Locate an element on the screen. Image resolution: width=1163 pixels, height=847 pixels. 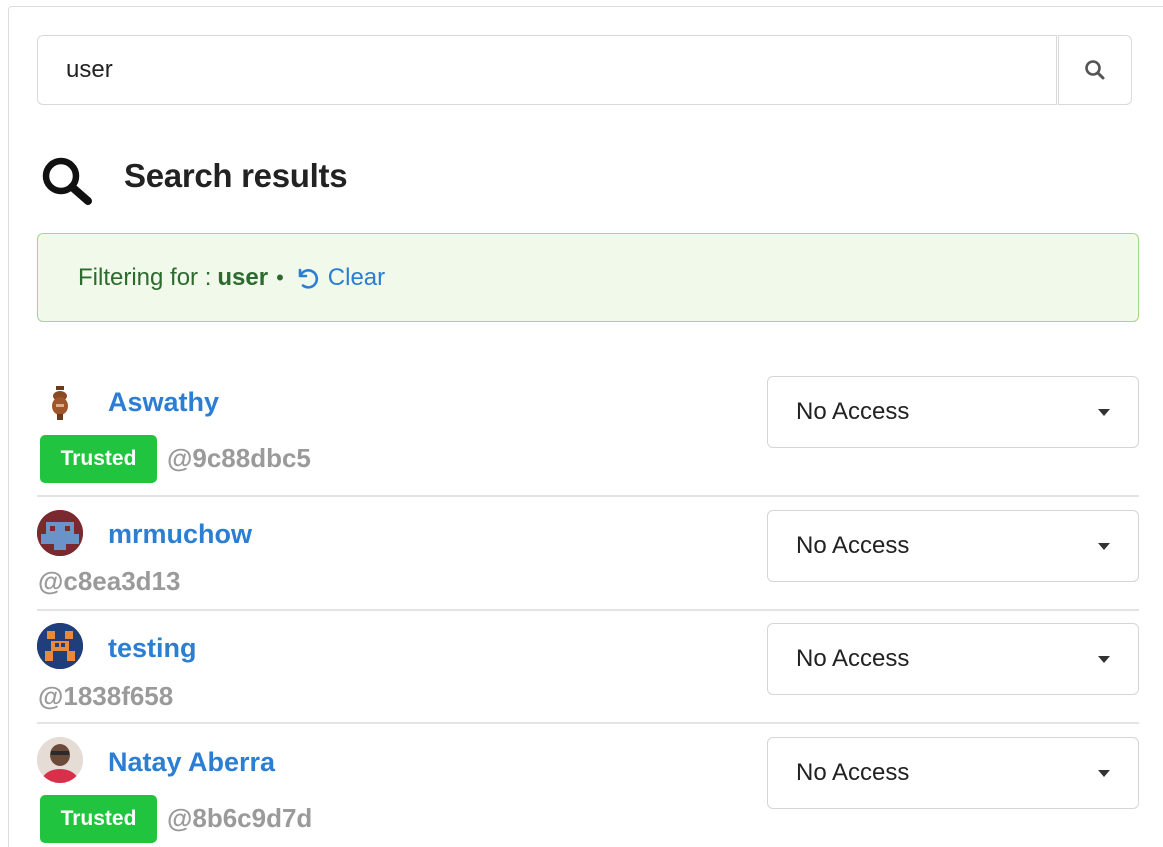
pixel-avatar-navy-orange is located at coordinates (60, 646).